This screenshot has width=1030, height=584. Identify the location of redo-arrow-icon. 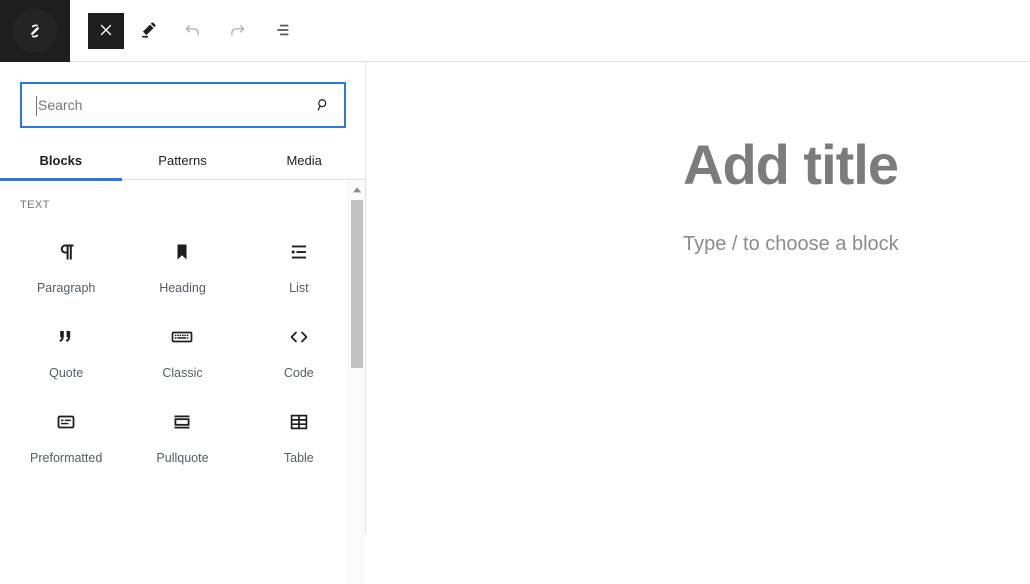
(237, 31).